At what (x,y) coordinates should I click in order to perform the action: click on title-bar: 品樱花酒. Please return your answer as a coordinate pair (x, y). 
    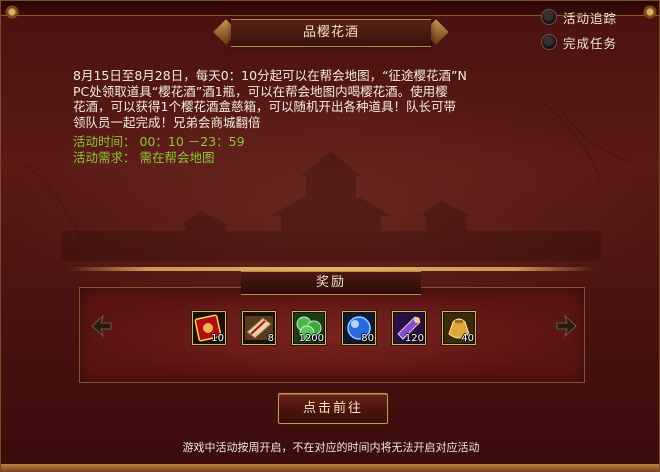
    Looking at the image, I should click on (331, 33).